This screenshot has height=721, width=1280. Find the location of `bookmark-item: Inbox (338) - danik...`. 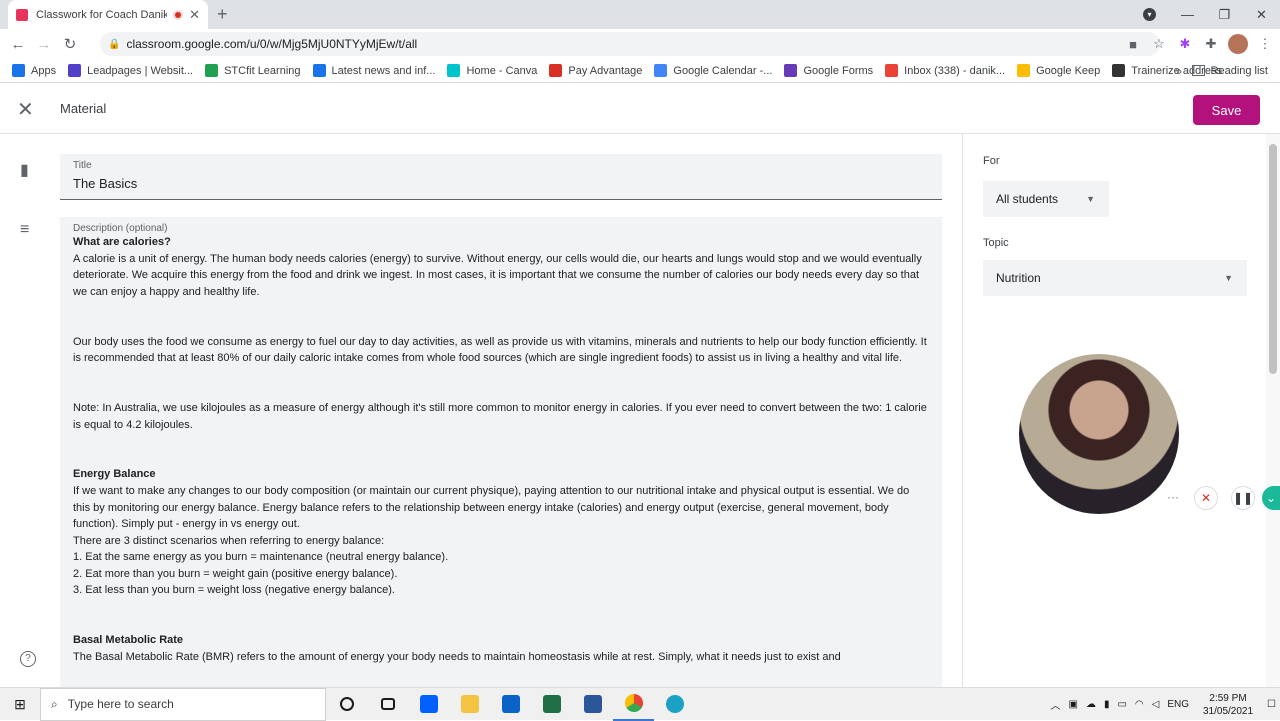

bookmark-item: Inbox (338) - danik... is located at coordinates (945, 70).